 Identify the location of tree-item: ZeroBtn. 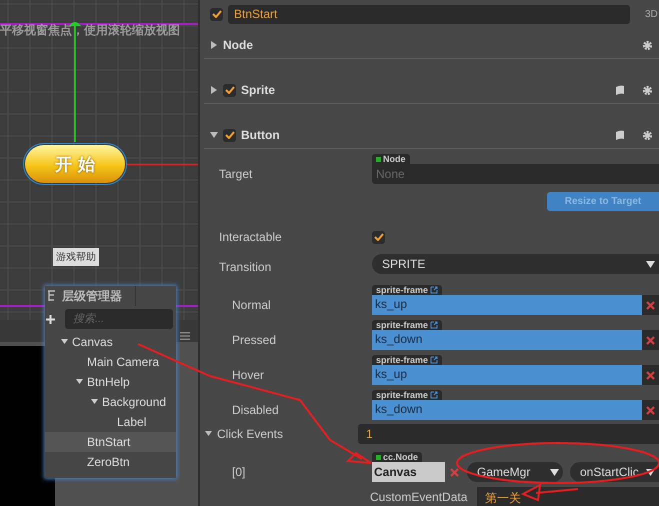
(110, 462).